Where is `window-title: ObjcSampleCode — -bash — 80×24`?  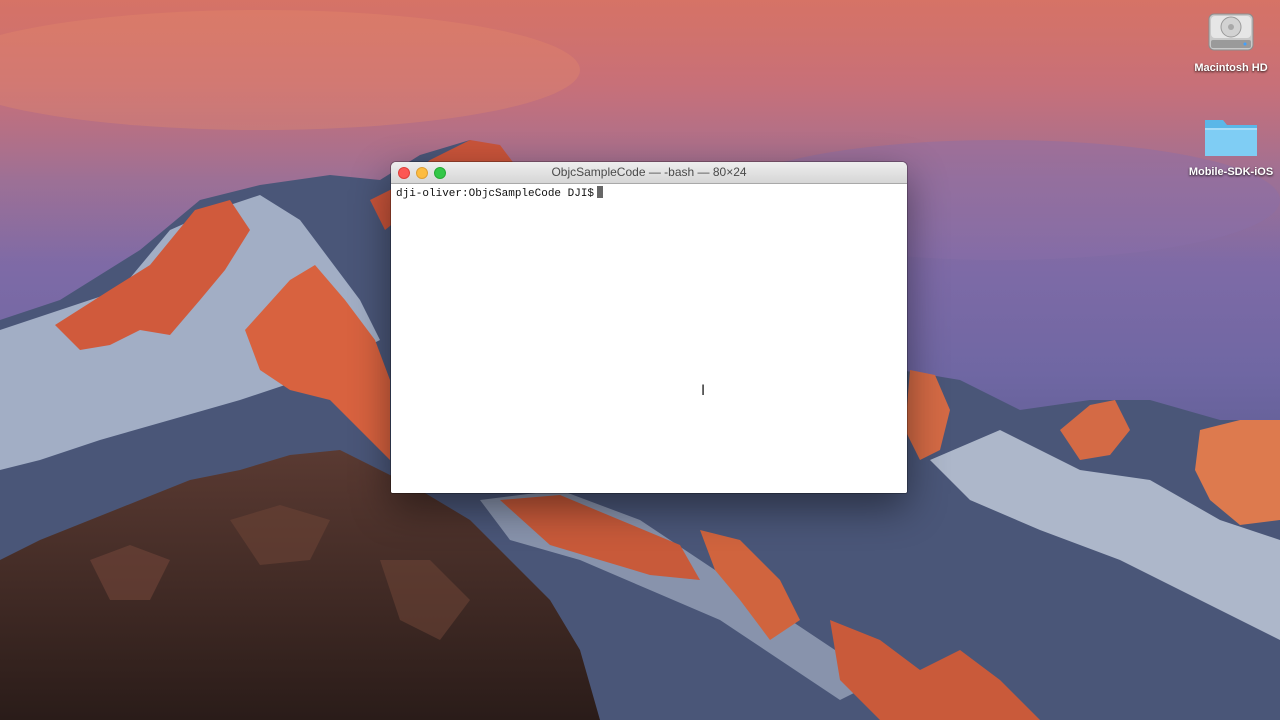
window-title: ObjcSampleCode — -bash — 80×24 is located at coordinates (649, 172).